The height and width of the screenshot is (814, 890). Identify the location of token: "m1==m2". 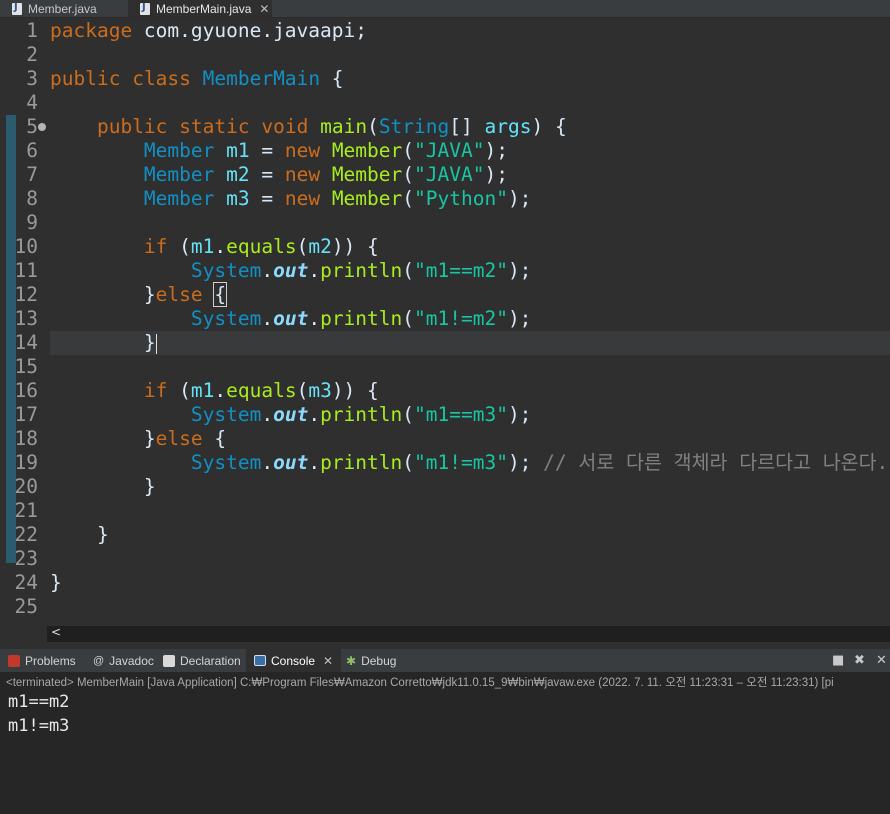
(461, 270).